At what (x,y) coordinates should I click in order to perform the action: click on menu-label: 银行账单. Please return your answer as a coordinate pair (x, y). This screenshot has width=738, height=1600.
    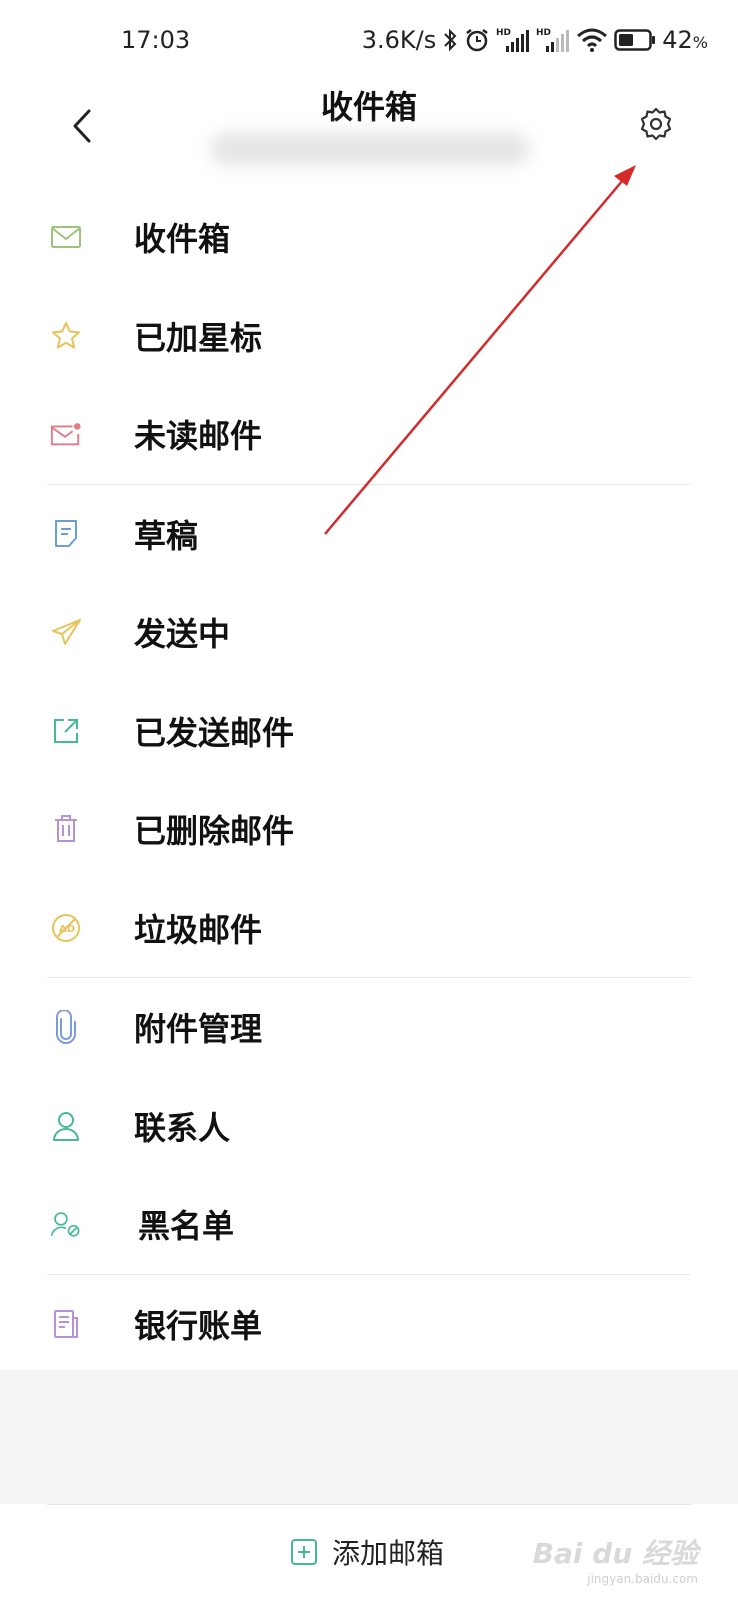
    Looking at the image, I should click on (198, 1325).